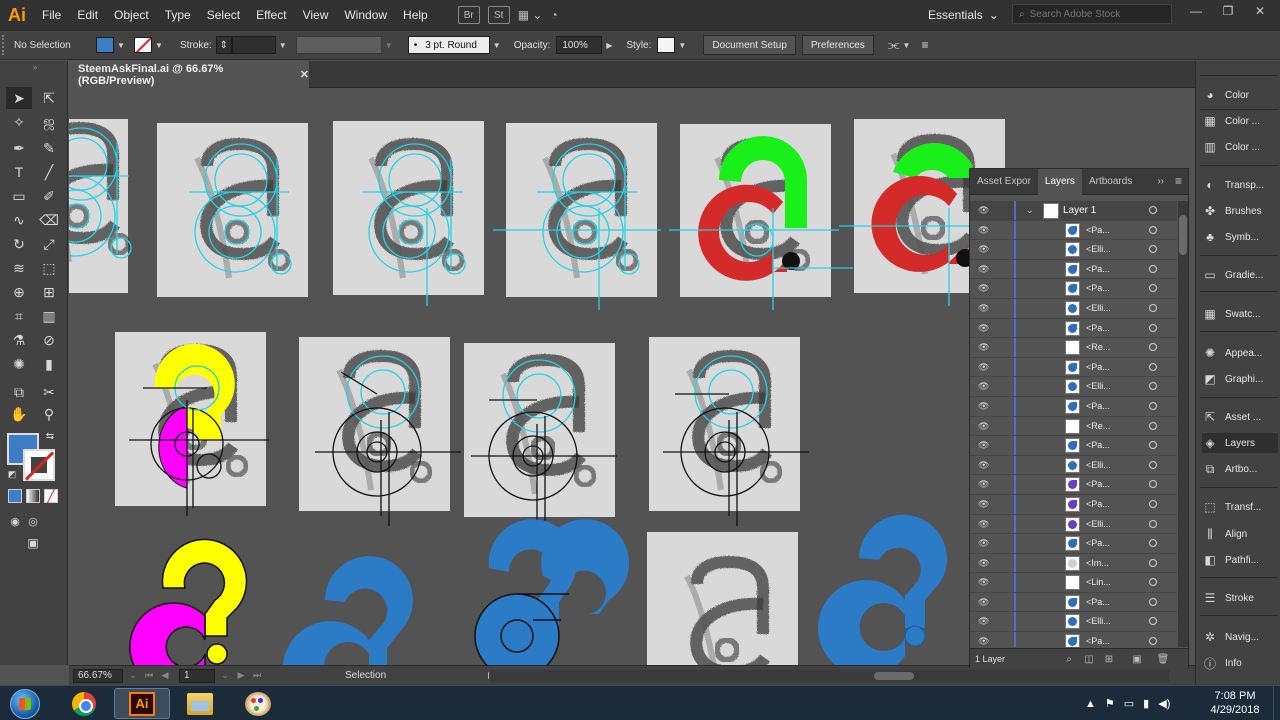 The height and width of the screenshot is (720, 1280). I want to click on taskbar-chrome, so click(84, 703).